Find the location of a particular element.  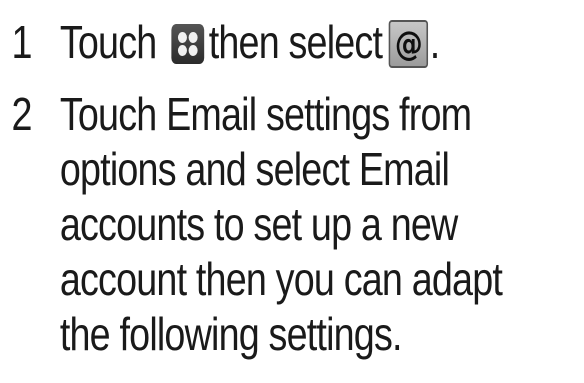

apps-grid-icon is located at coordinates (187, 44).